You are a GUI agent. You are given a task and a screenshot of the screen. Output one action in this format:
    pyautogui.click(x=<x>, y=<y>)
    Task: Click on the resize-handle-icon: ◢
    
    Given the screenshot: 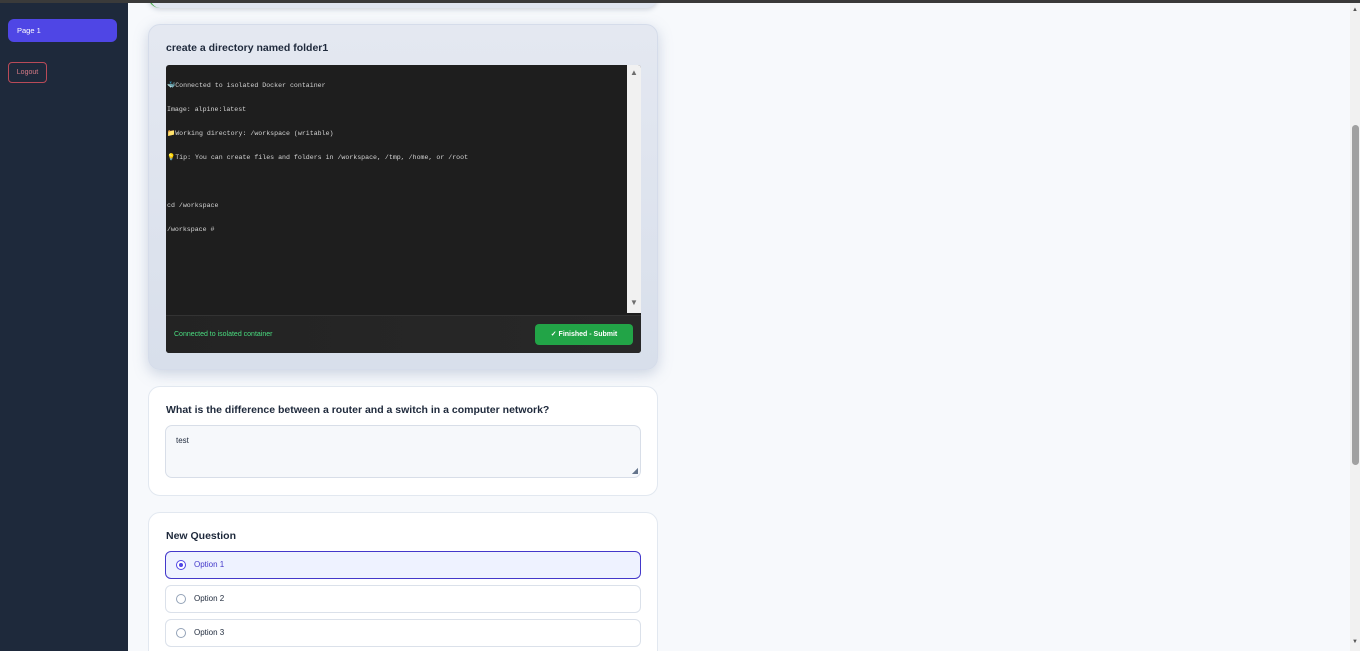 What is the action you would take?
    pyautogui.click(x=635, y=471)
    